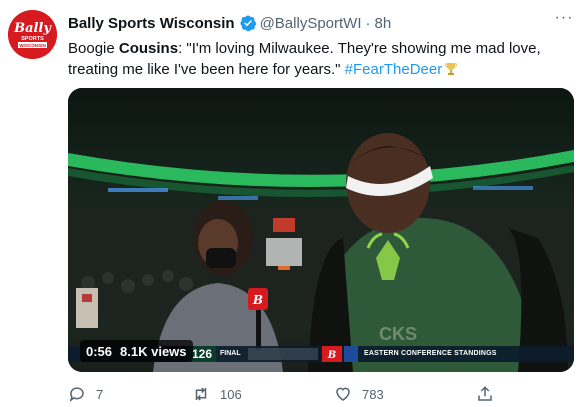 The width and height of the screenshot is (583, 407). What do you see at coordinates (231, 394) in the screenshot?
I see `retweet-count: 106` at bounding box center [231, 394].